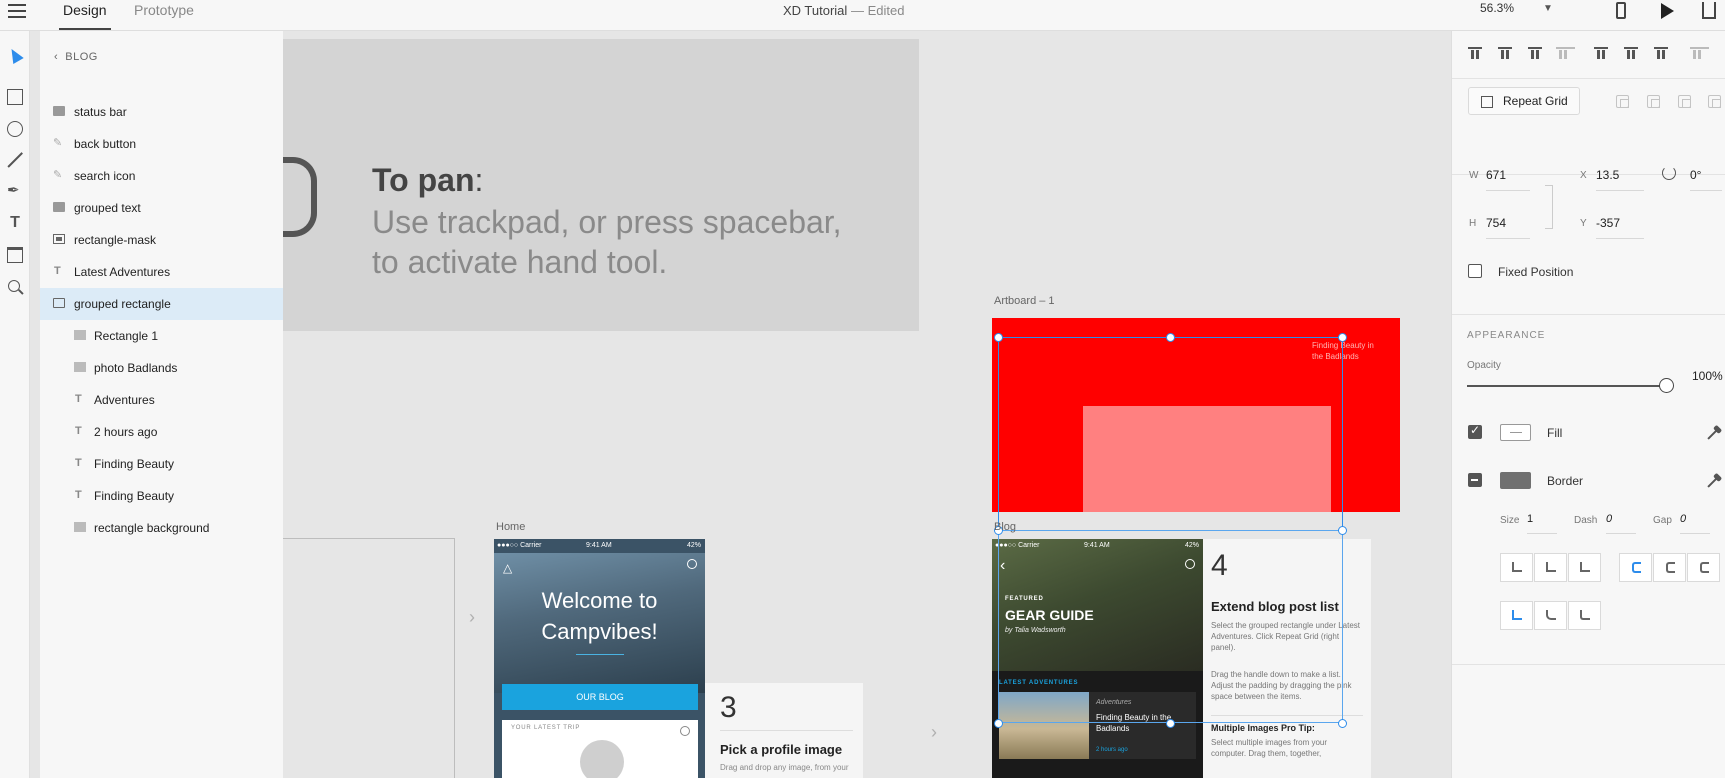 This screenshot has width=1725, height=778. I want to click on zoom-level: 56.3%, so click(1497, 8).